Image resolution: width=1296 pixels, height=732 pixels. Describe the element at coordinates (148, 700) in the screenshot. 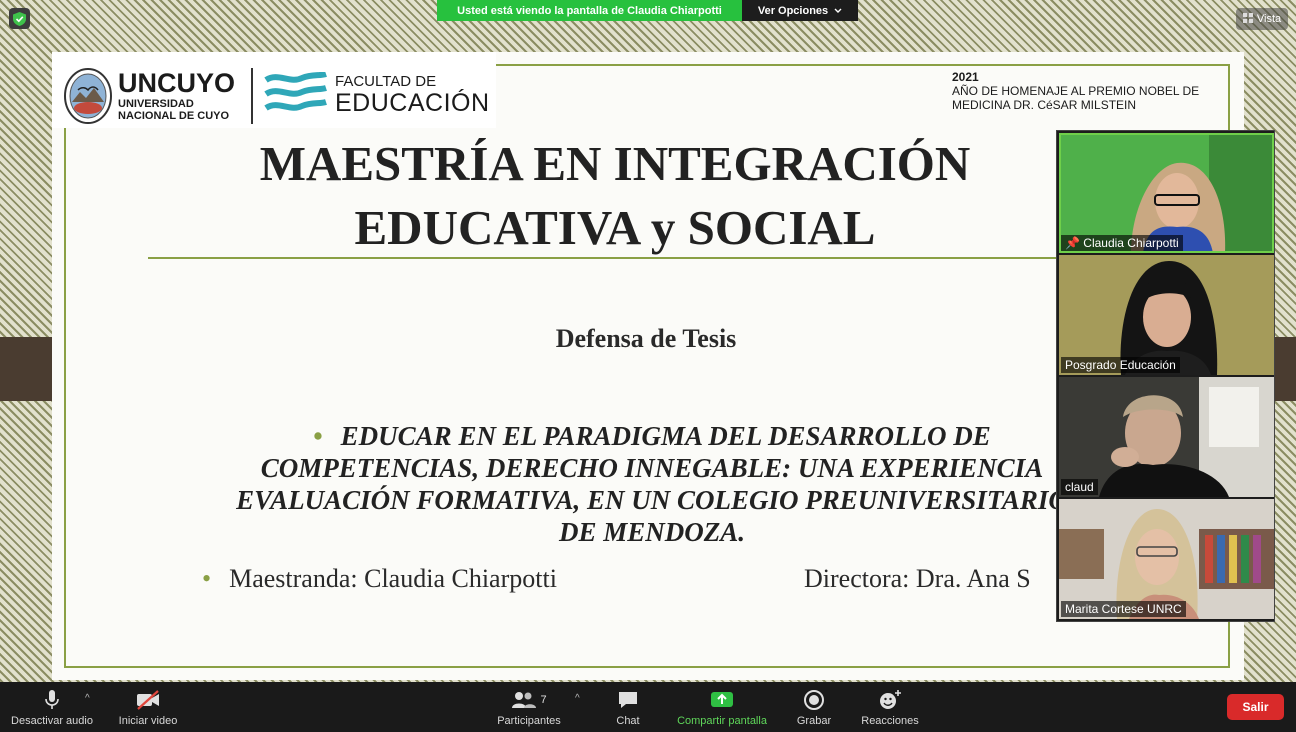

I see `video-camera-off-icon` at that location.